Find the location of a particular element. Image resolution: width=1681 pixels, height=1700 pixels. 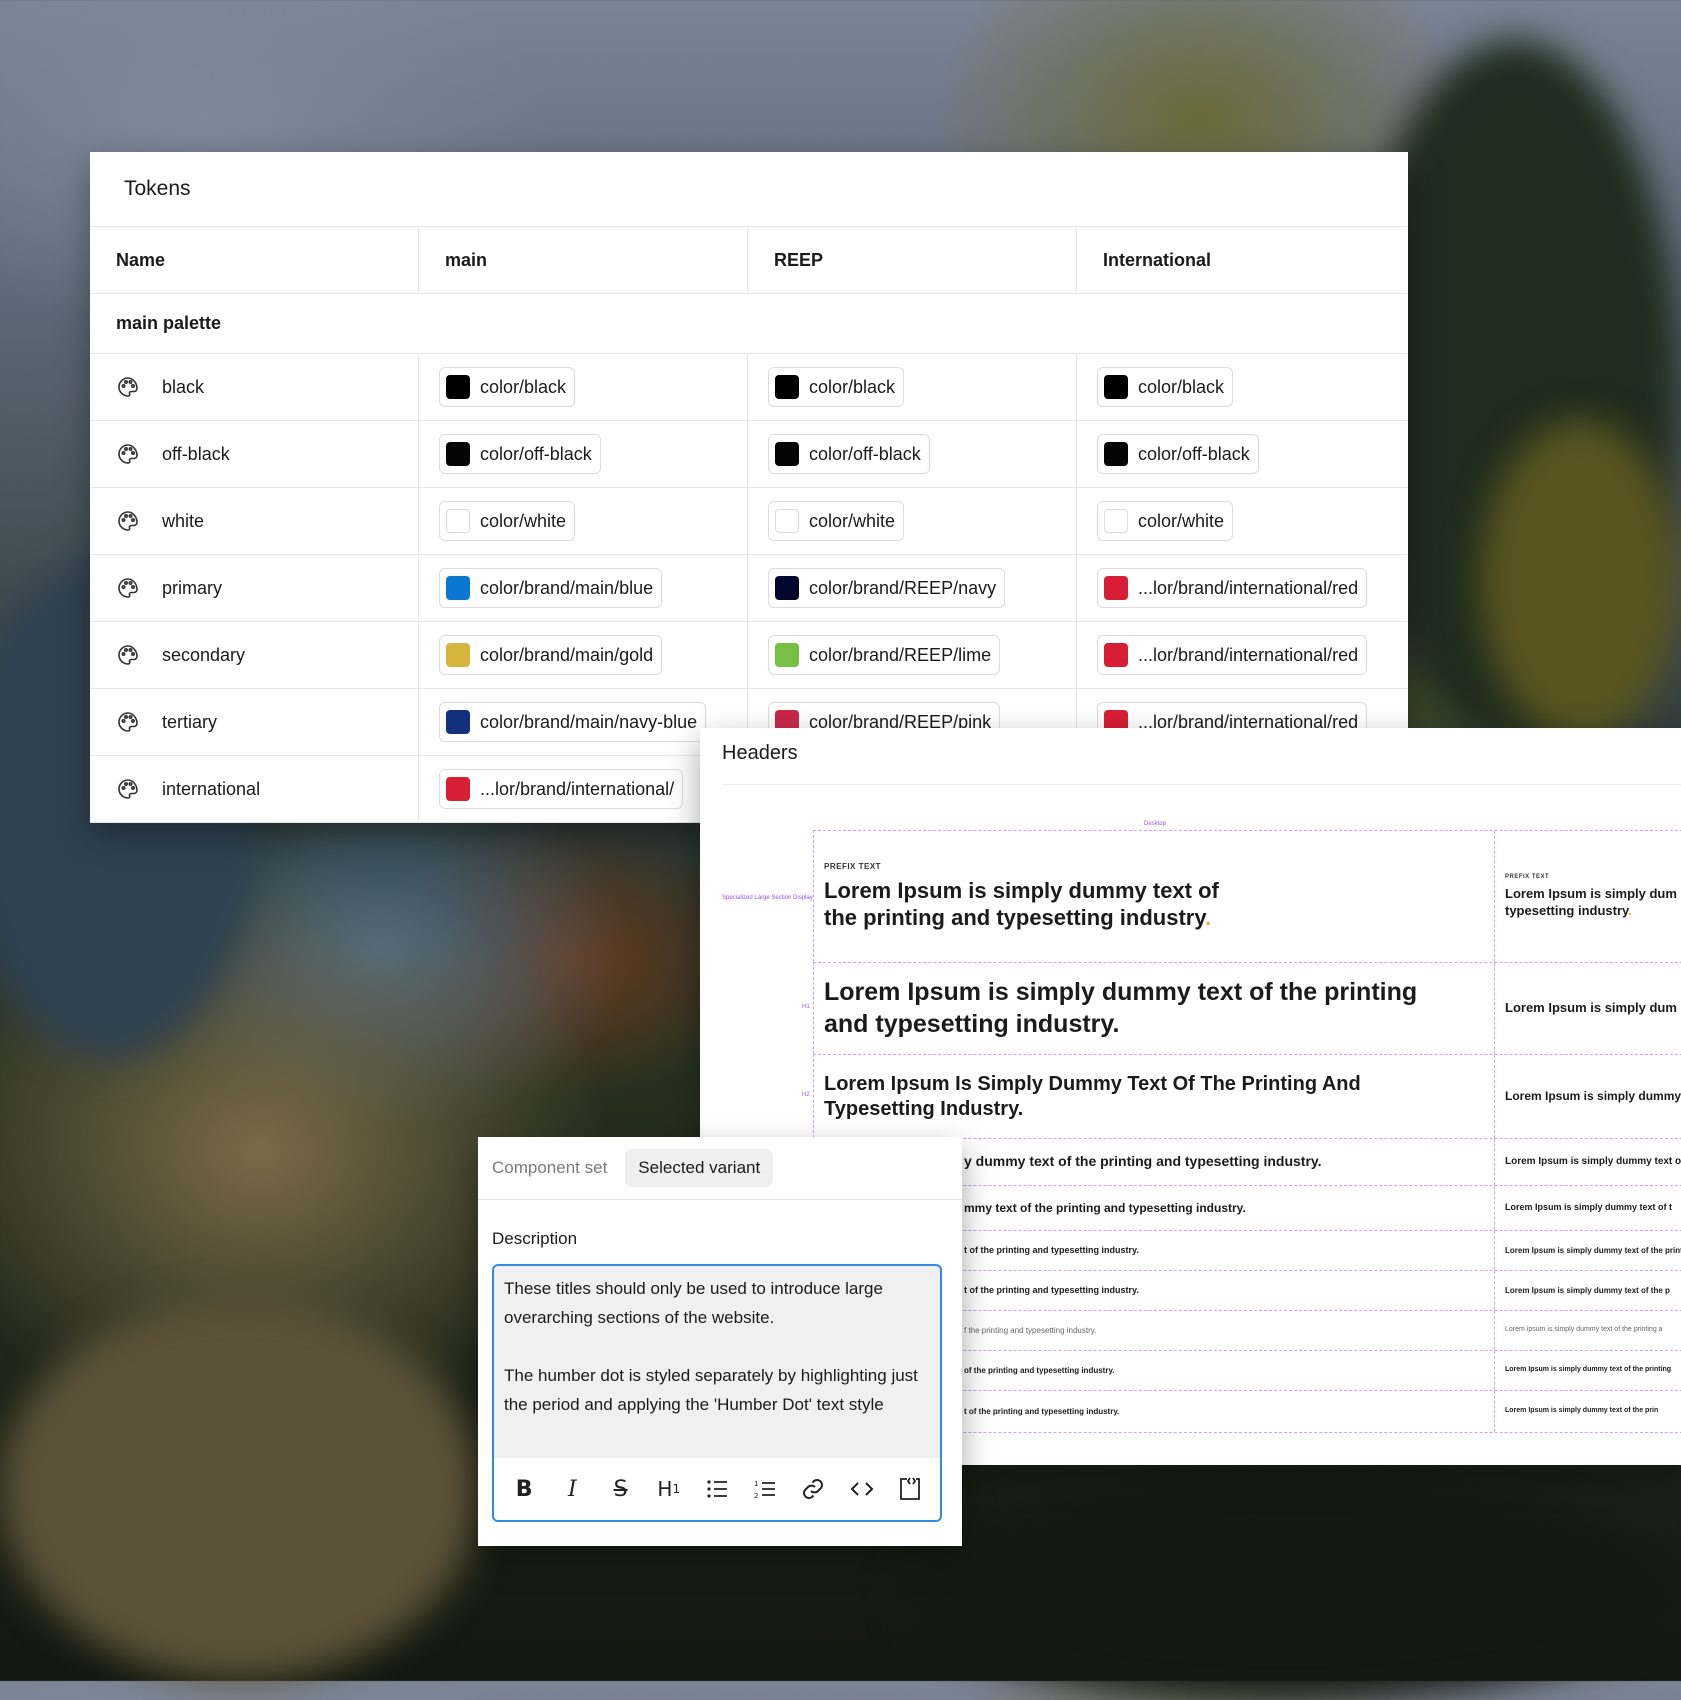

headers-title: Headers is located at coordinates (760, 753).